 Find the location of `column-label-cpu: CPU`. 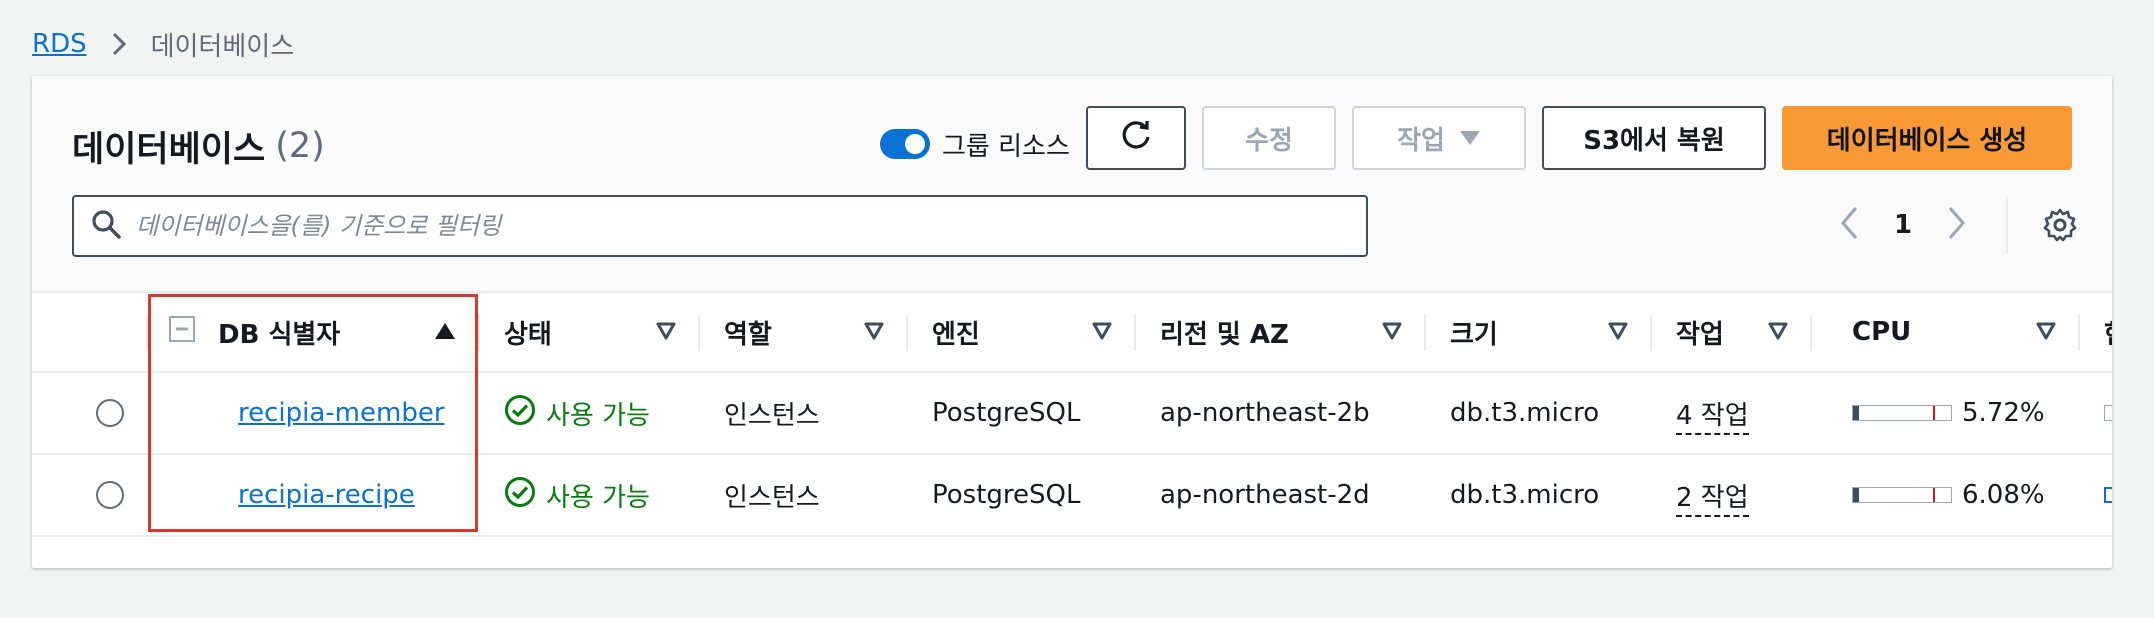

column-label-cpu: CPU is located at coordinates (1882, 332).